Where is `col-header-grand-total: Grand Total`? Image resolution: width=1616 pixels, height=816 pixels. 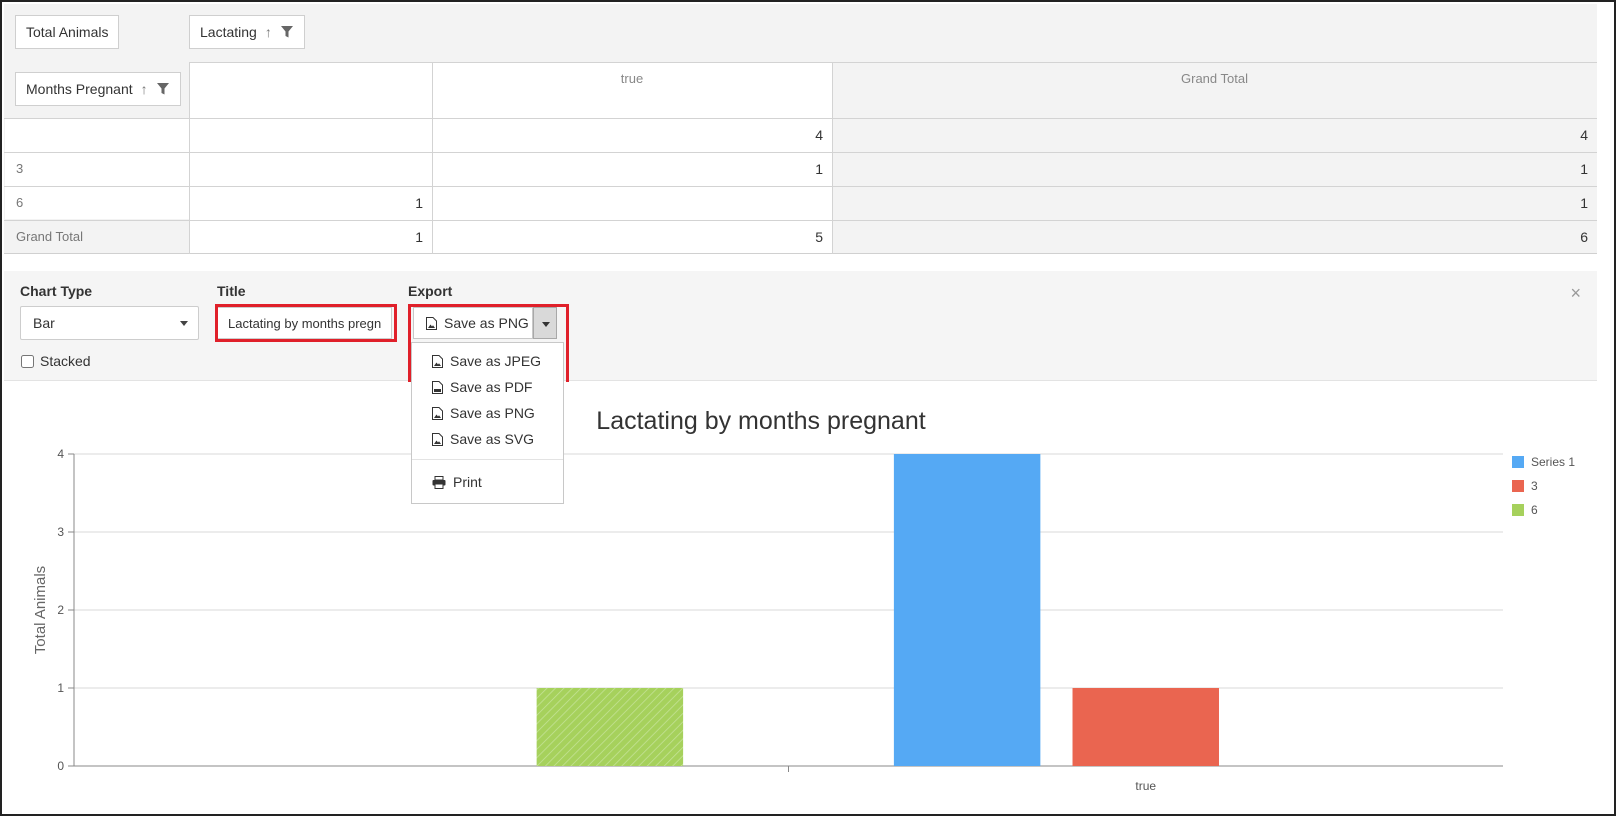
col-header-grand-total: Grand Total is located at coordinates (1214, 78).